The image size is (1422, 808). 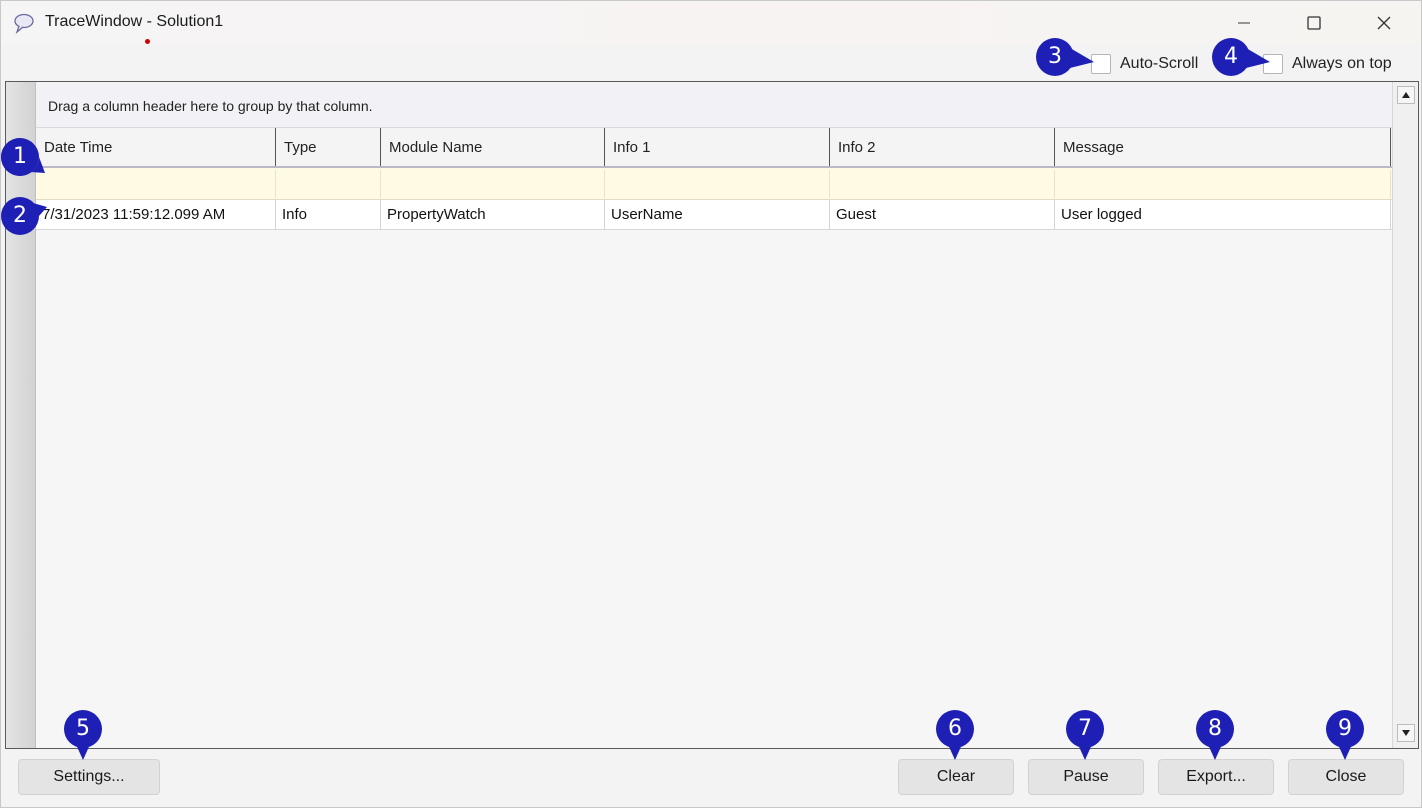 I want to click on filter-row, so click(x=714, y=184).